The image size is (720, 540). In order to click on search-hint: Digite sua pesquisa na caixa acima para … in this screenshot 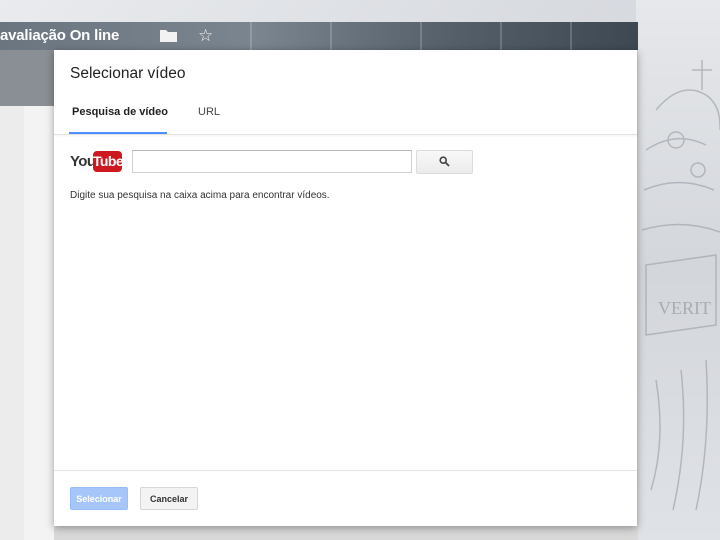, I will do `click(200, 195)`.